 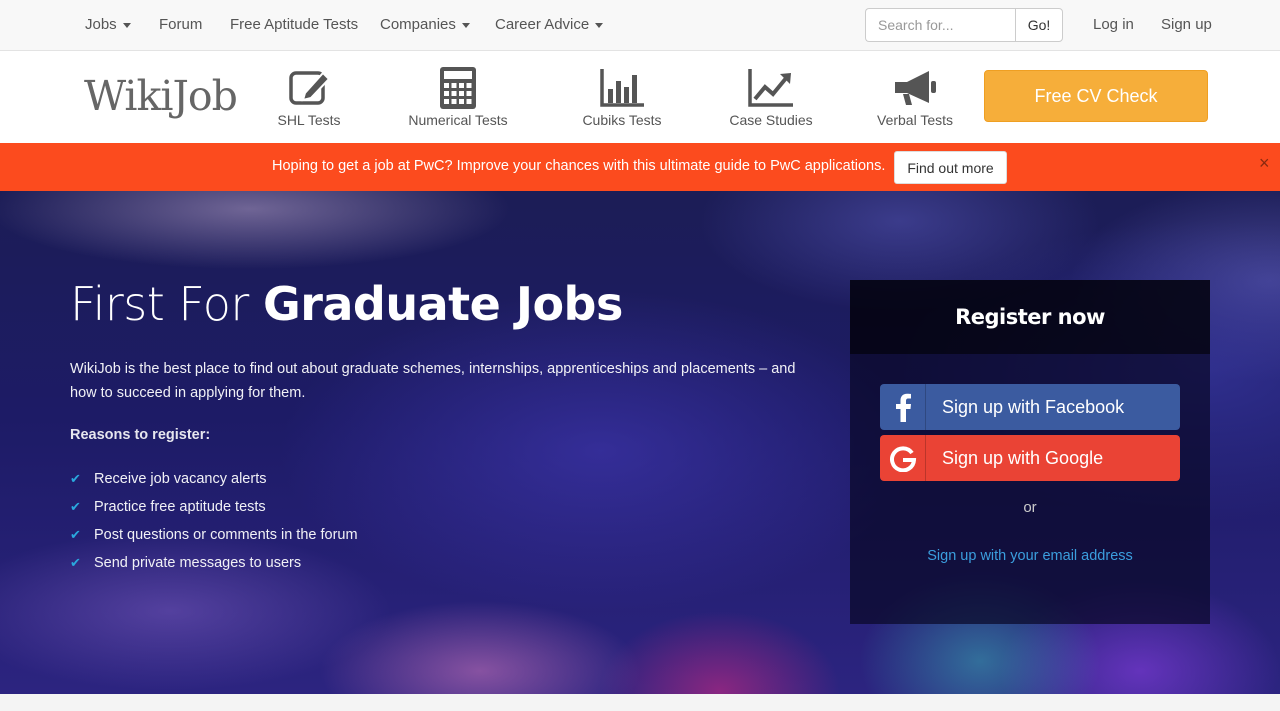 What do you see at coordinates (161, 96) in the screenshot?
I see `wikijob-logo: WikiJob` at bounding box center [161, 96].